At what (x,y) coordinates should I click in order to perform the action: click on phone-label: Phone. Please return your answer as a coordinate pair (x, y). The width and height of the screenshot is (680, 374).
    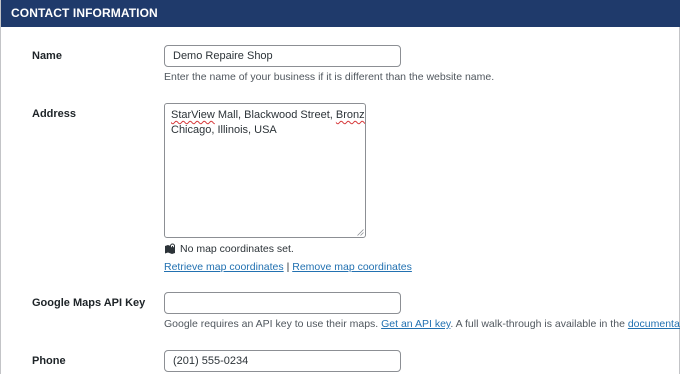
    Looking at the image, I should click on (49, 361).